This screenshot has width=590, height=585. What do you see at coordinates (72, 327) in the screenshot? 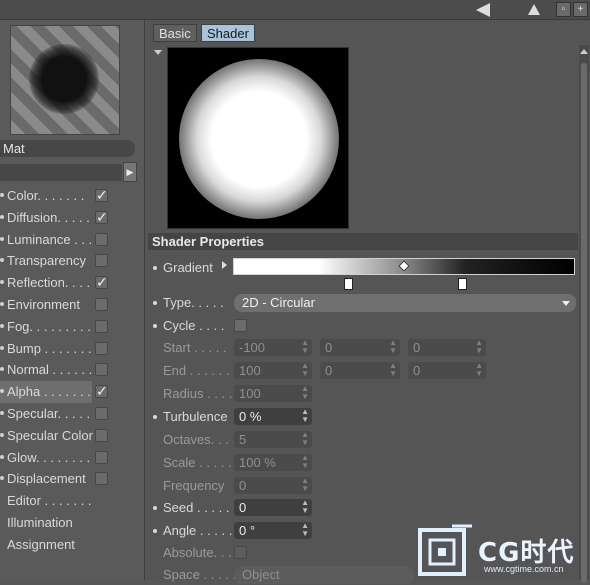
I see `channel-item-fog: Fog. . . . . . . . .` at bounding box center [72, 327].